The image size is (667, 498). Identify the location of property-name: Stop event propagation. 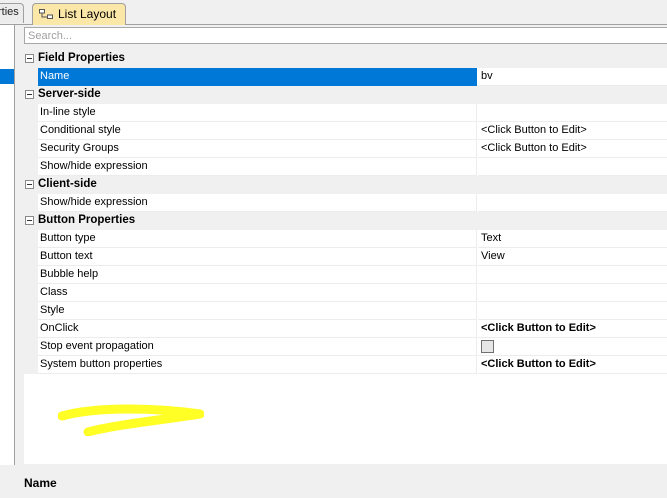
(257, 347).